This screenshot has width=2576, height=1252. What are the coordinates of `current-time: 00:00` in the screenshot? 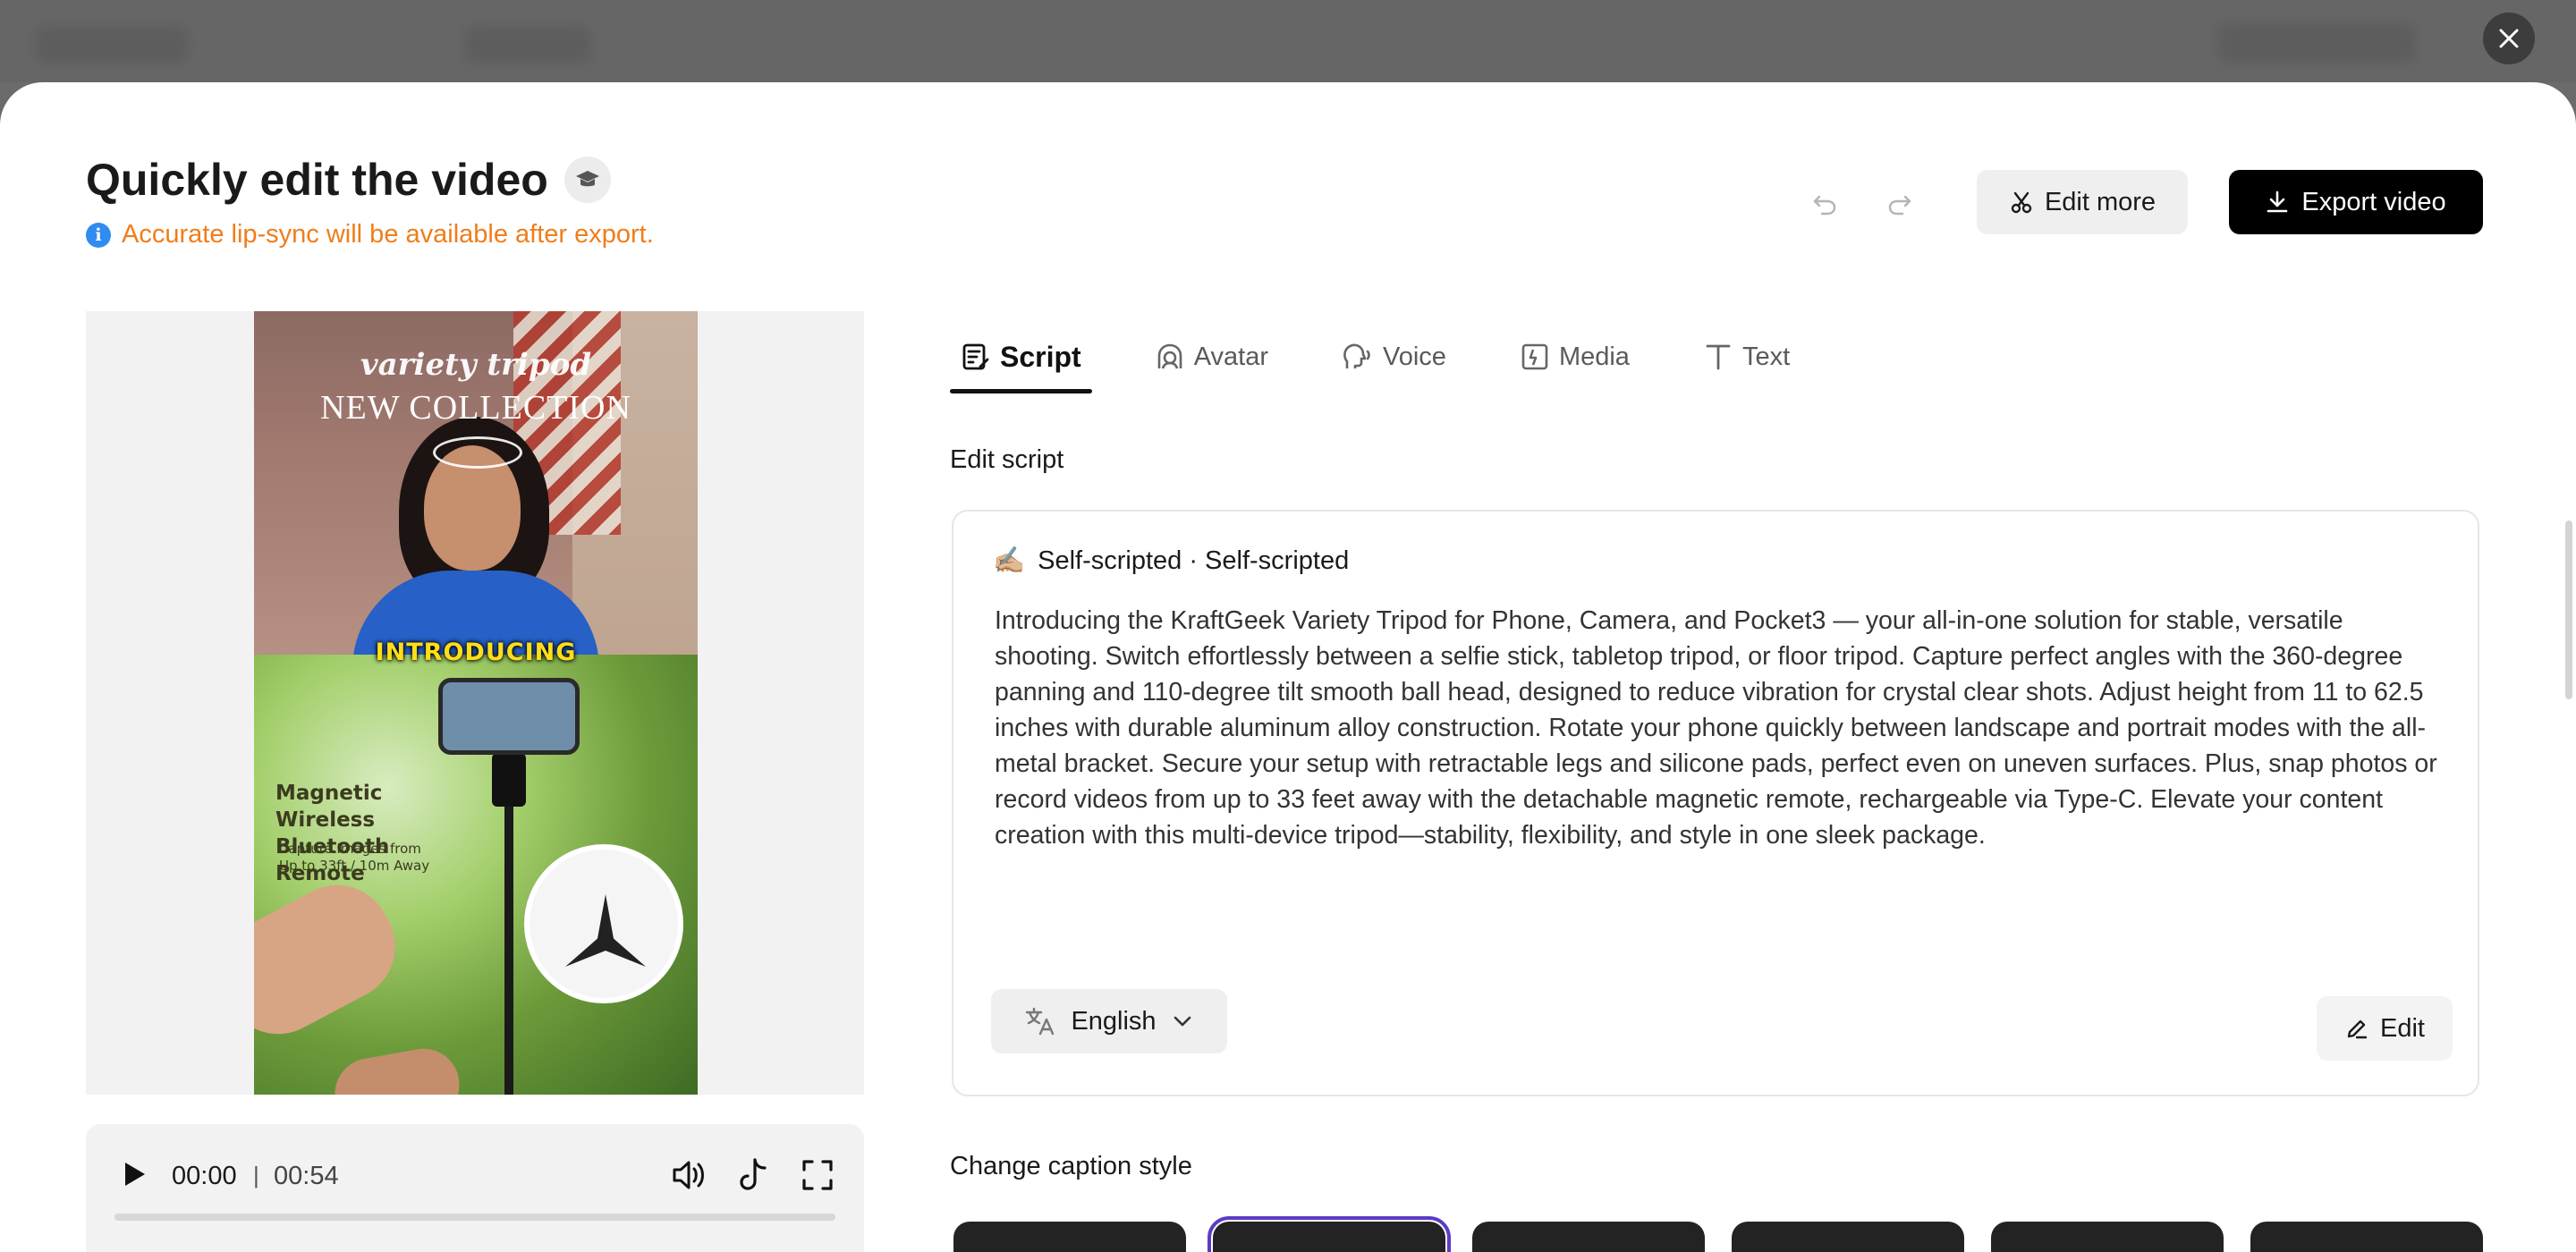 It's located at (204, 1176).